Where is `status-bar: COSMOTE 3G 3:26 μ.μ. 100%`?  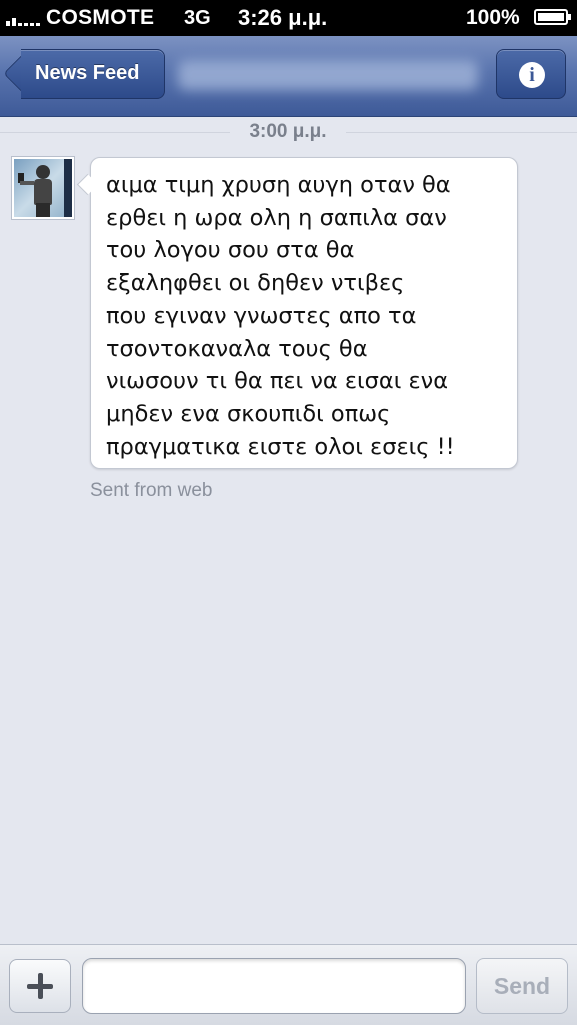 status-bar: COSMOTE 3G 3:26 μ.μ. 100% is located at coordinates (288, 18).